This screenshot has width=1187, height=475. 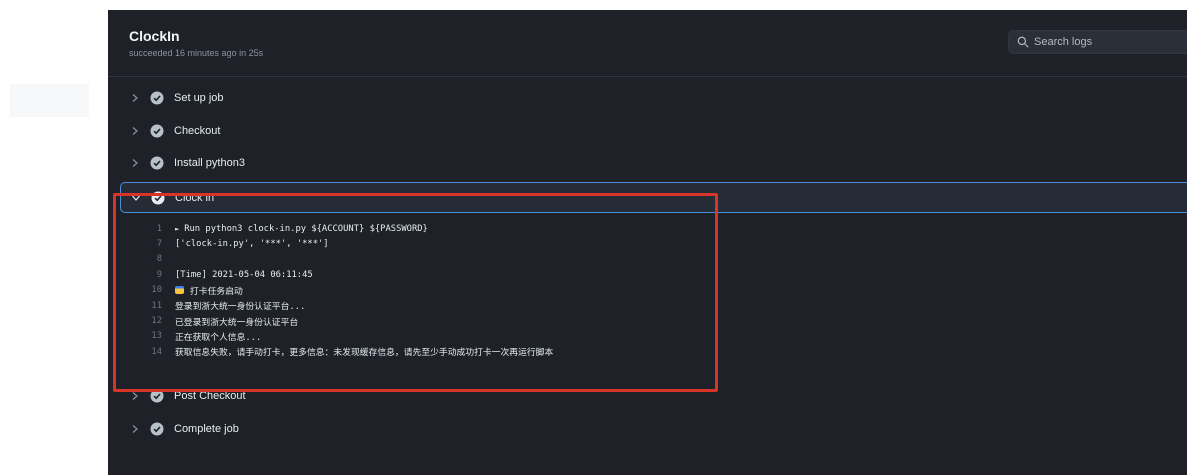 I want to click on search-logs-box, so click(x=1097, y=42).